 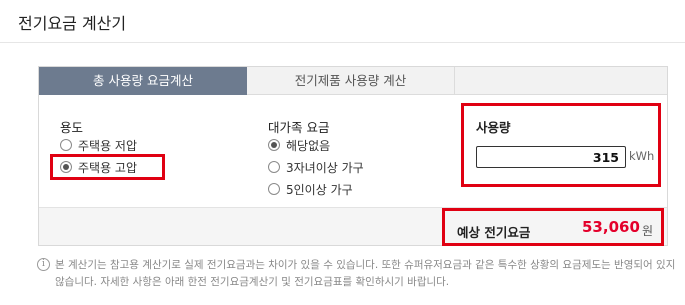 I want to click on highlight-usage, so click(x=561, y=145).